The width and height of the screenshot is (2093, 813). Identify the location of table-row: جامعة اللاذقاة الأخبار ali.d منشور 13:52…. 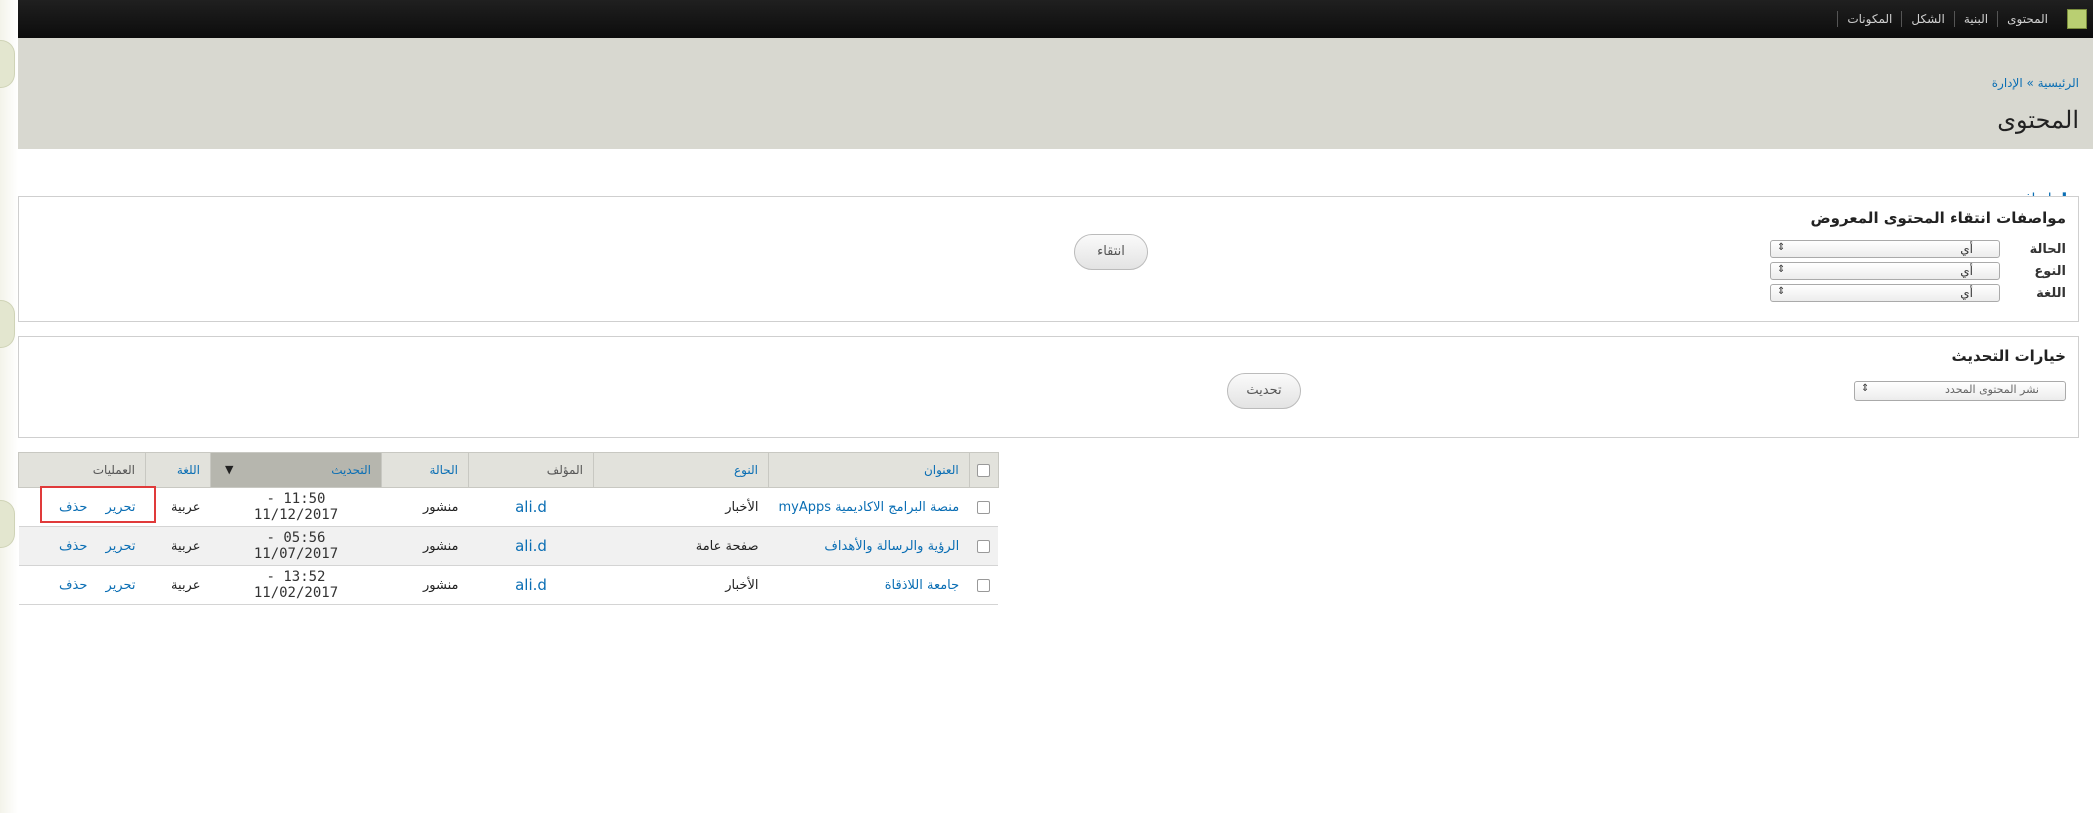
(508, 585).